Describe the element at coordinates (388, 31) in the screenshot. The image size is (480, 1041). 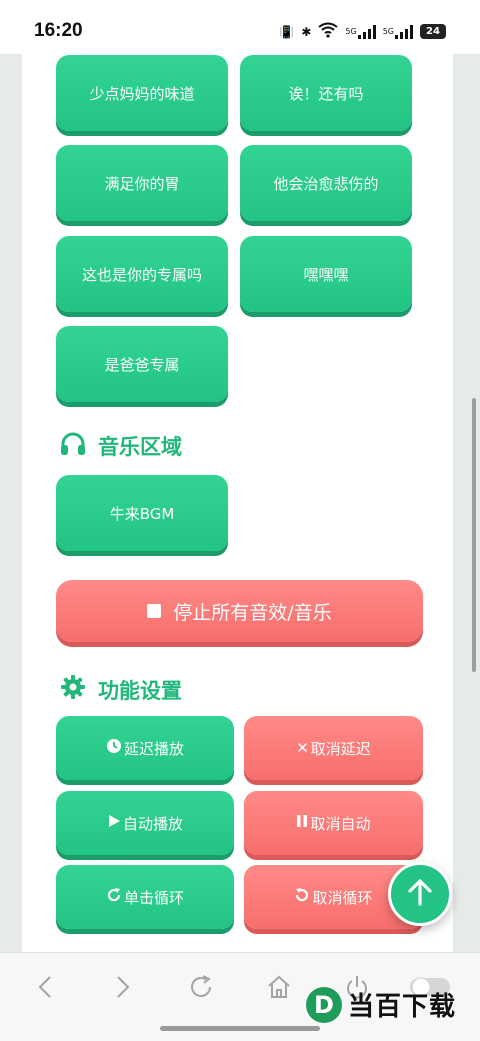
I see `network-type-label-2: 5G` at that location.